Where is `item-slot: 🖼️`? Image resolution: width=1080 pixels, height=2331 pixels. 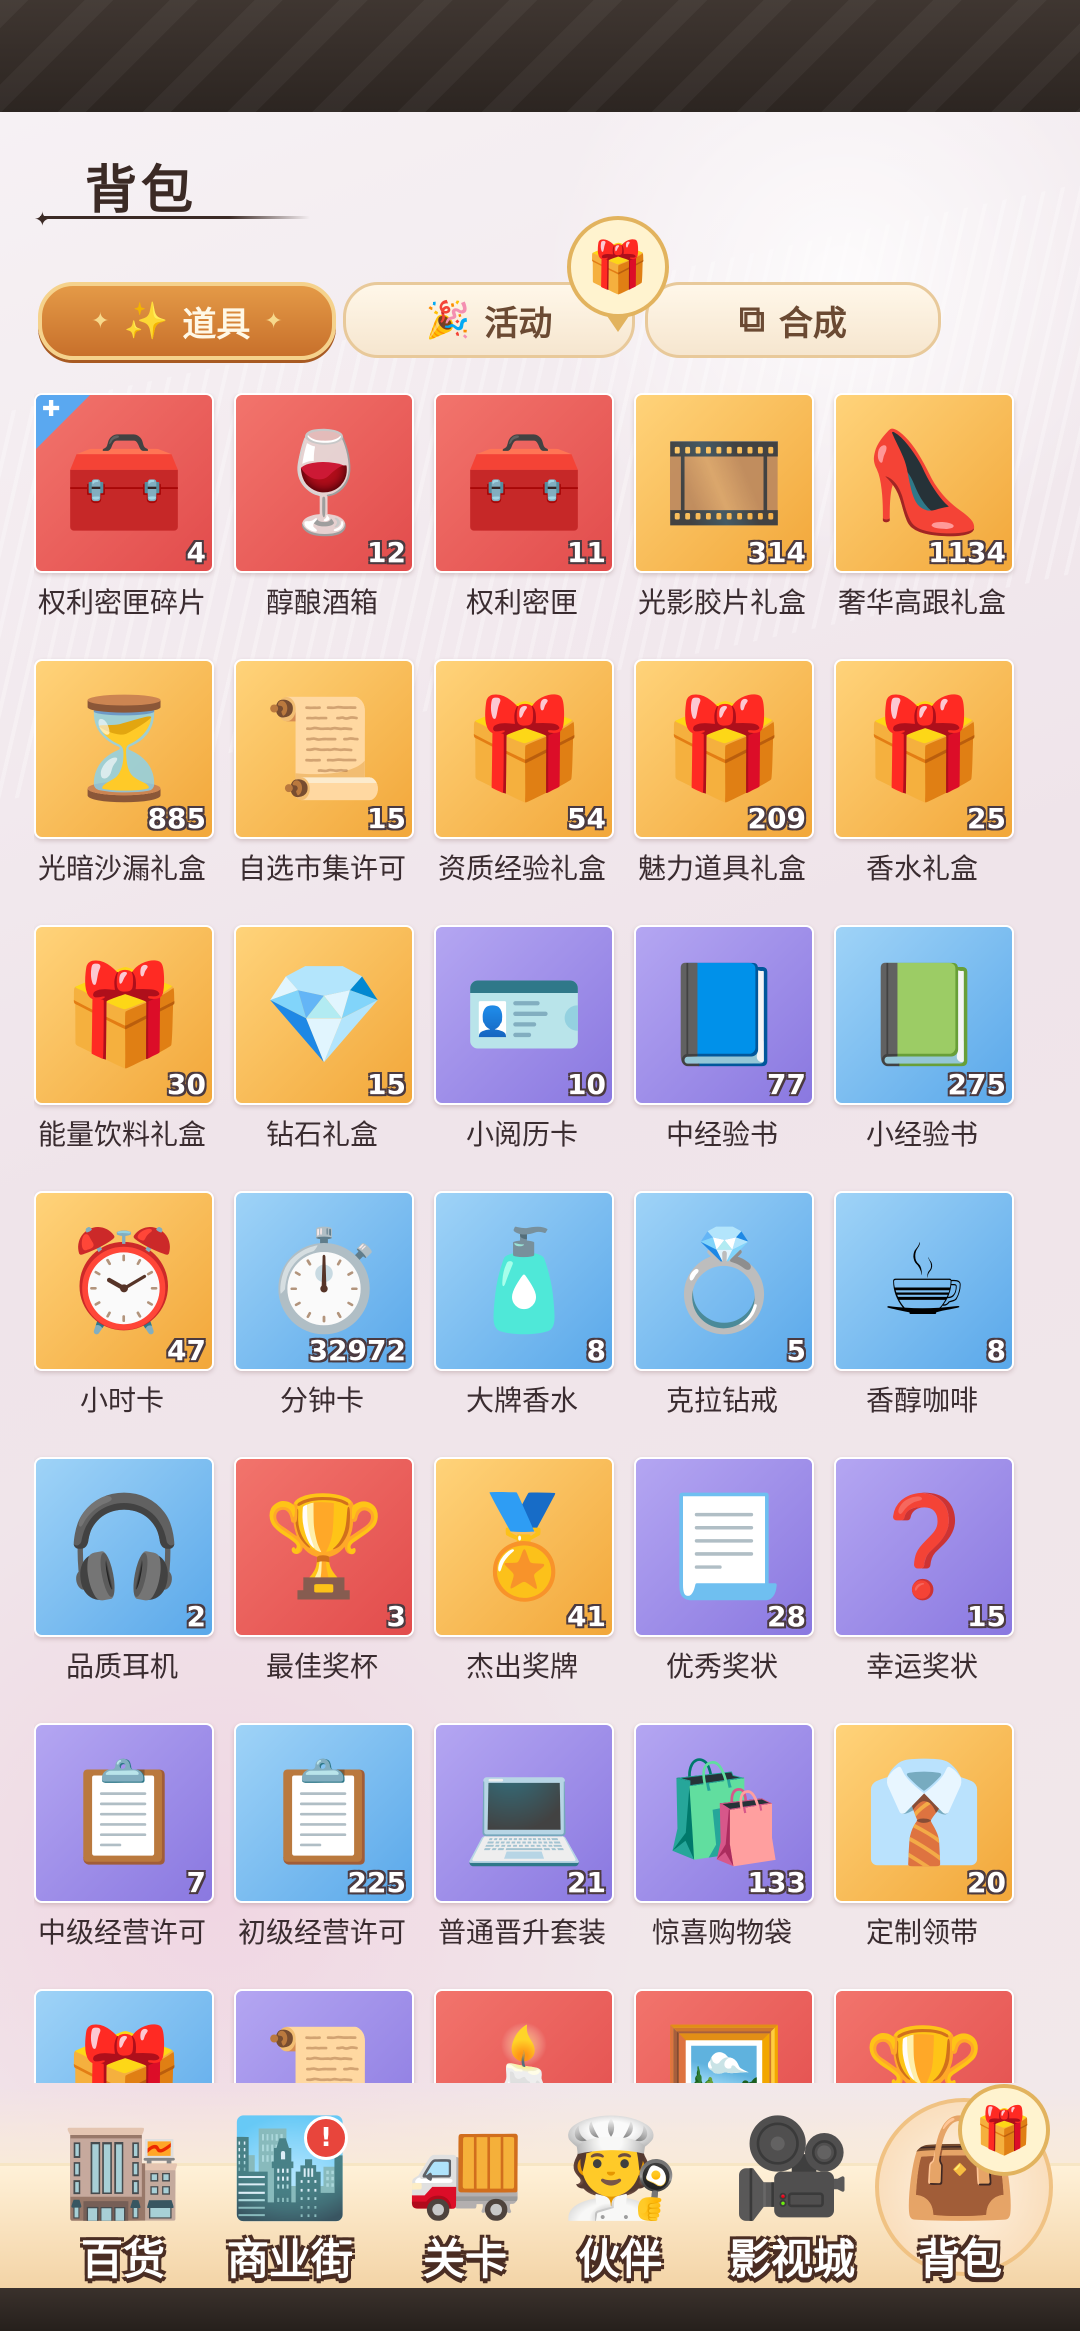
item-slot: 🖼️ is located at coordinates (724, 2036).